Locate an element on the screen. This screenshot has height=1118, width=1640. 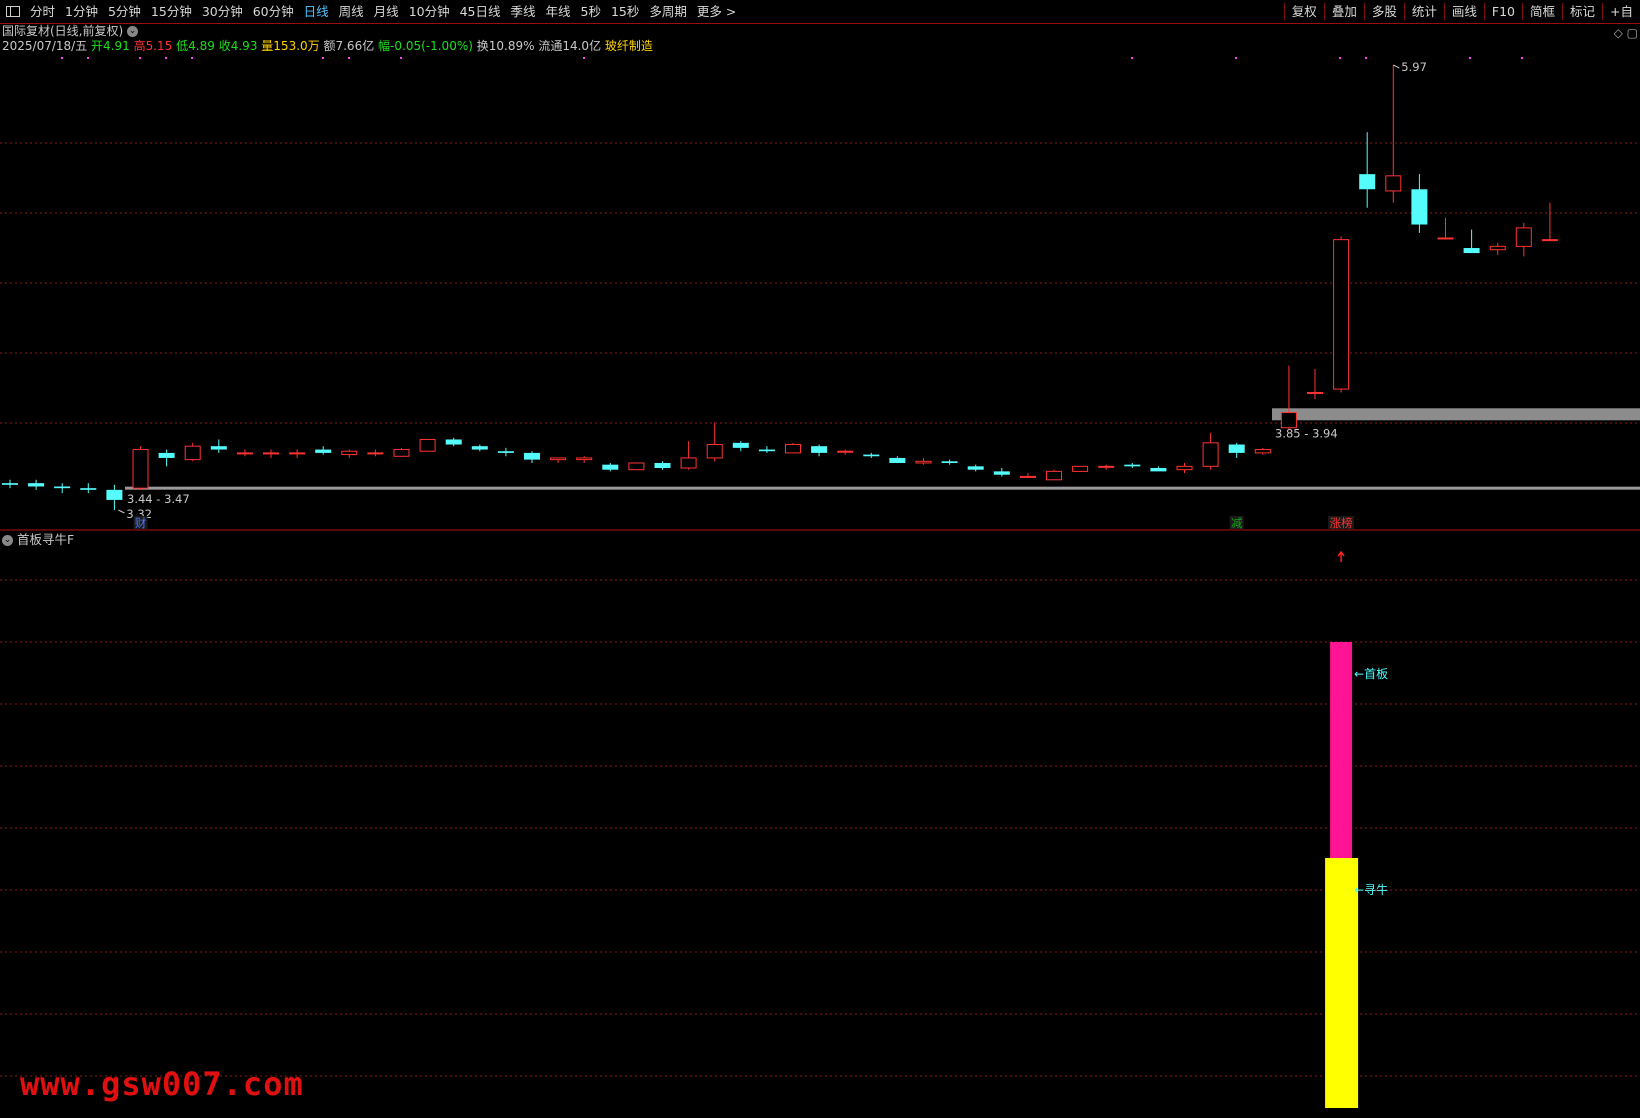
tab-period-12: 年线 is located at coordinates (558, 11).